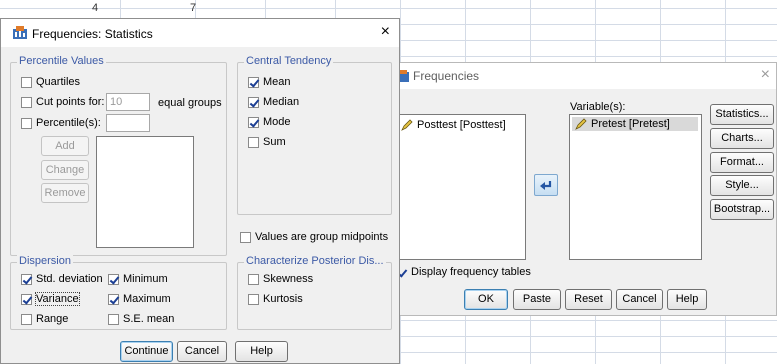 The width and height of the screenshot is (777, 364). Describe the element at coordinates (269, 82) in the screenshot. I see `mean-checkbox: Mean` at that location.